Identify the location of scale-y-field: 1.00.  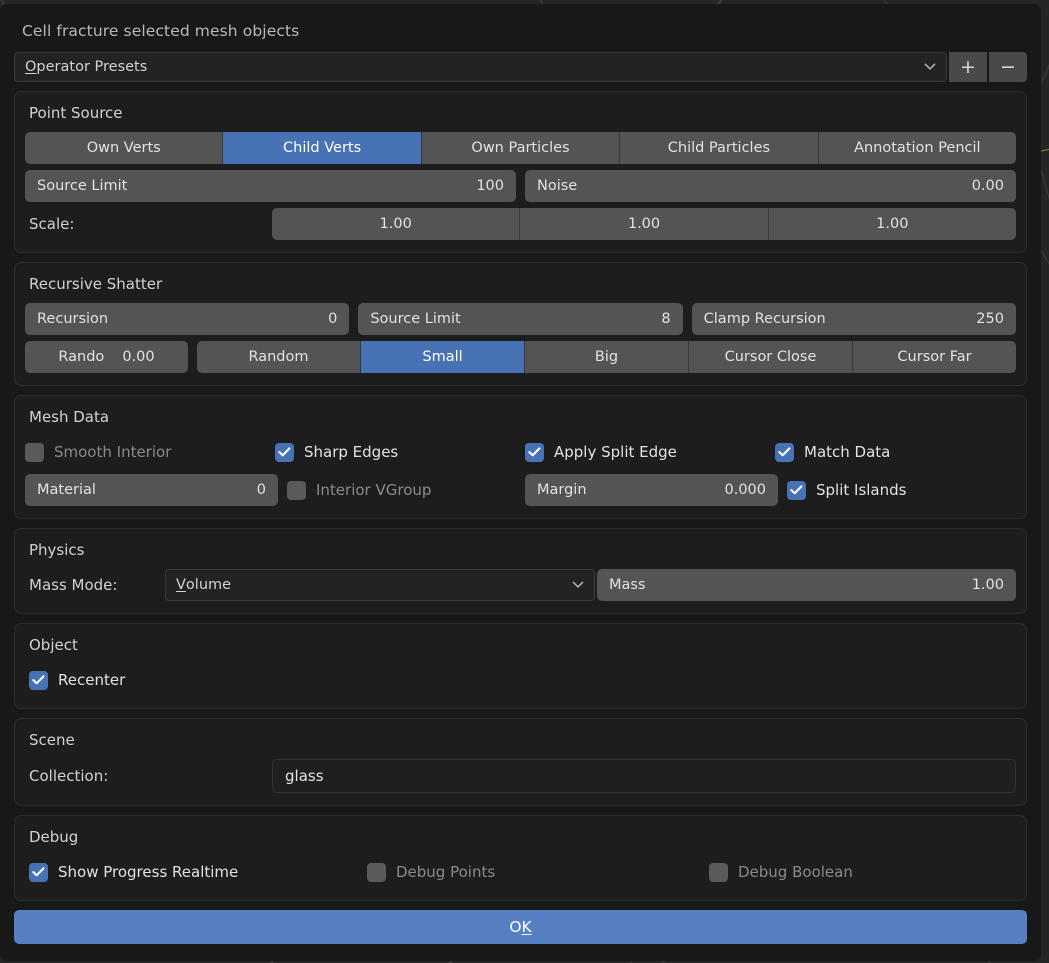
(644, 224).